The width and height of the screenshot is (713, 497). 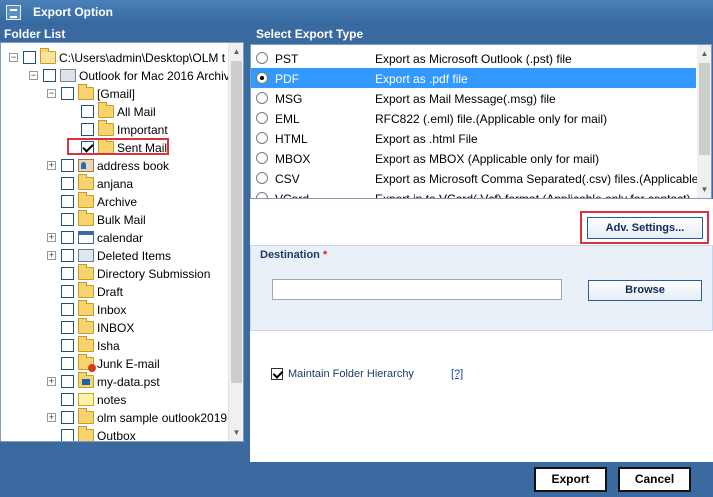 I want to click on destination-group: Destination * Browse, so click(x=481, y=288).